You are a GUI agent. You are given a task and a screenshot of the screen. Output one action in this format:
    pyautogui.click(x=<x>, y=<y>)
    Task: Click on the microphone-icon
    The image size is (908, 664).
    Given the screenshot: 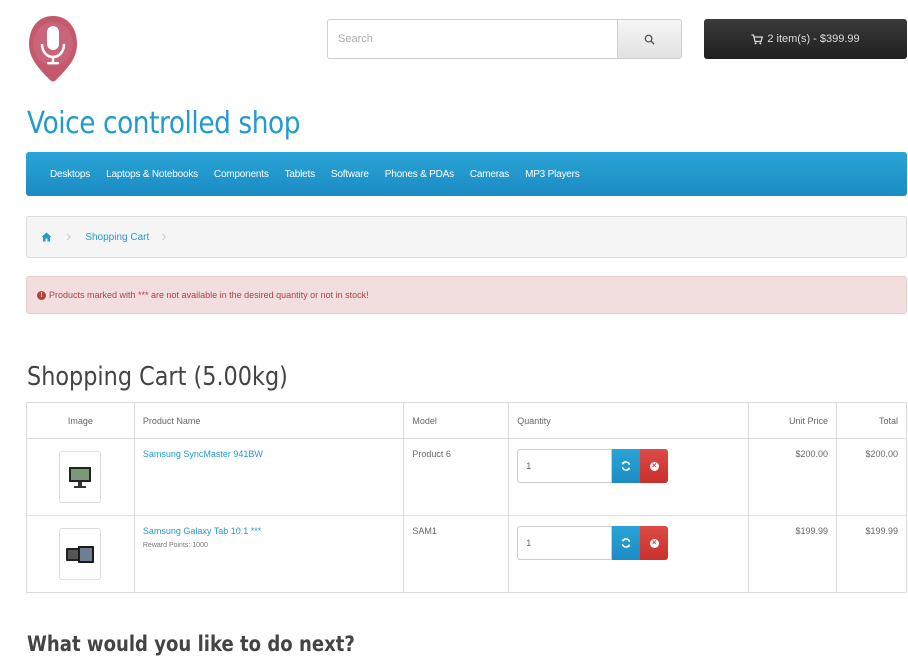 What is the action you would take?
    pyautogui.click(x=53, y=49)
    